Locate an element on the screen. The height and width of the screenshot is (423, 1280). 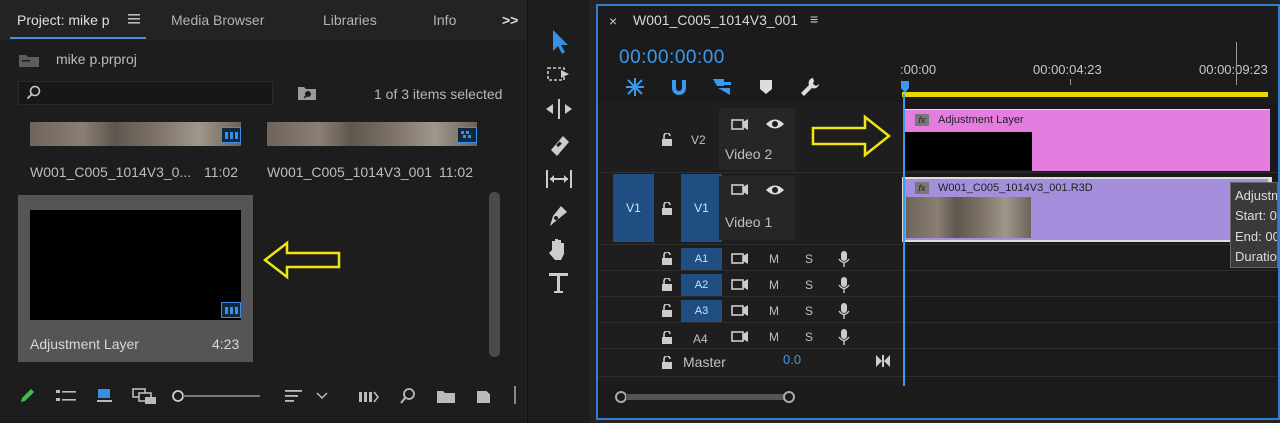
audio-track-headers: A1 M S A2 M S A3 M S A4 M S is located at coordinates (750, 297).